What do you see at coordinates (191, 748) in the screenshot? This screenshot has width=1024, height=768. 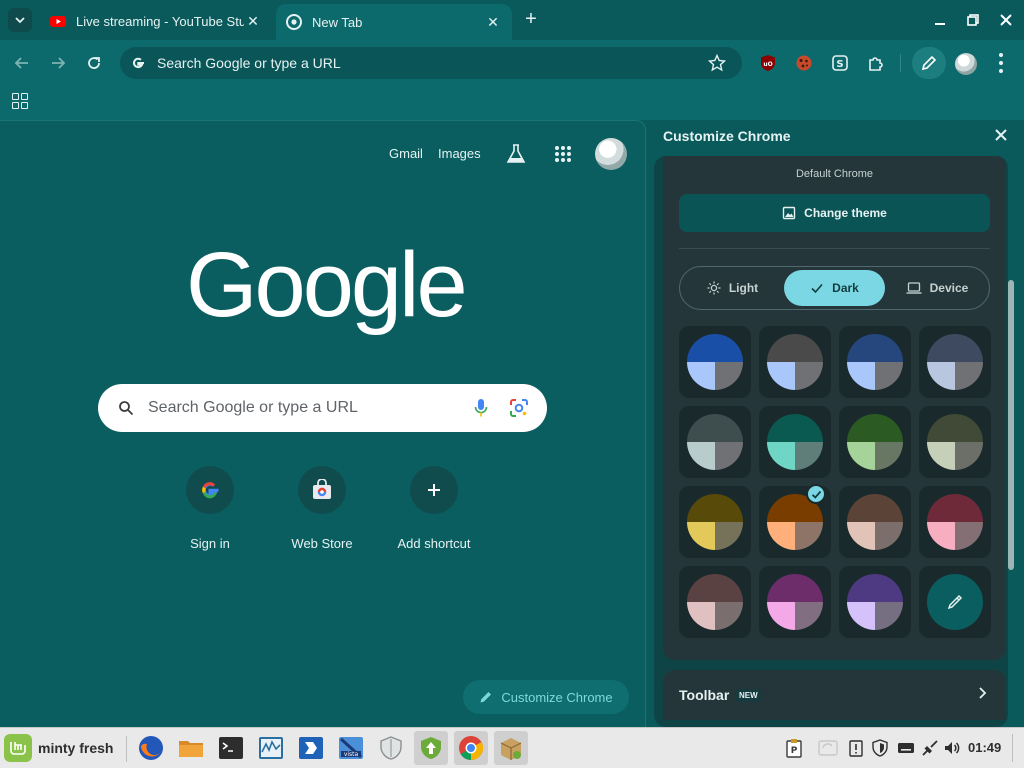 I see `taskbar-files` at bounding box center [191, 748].